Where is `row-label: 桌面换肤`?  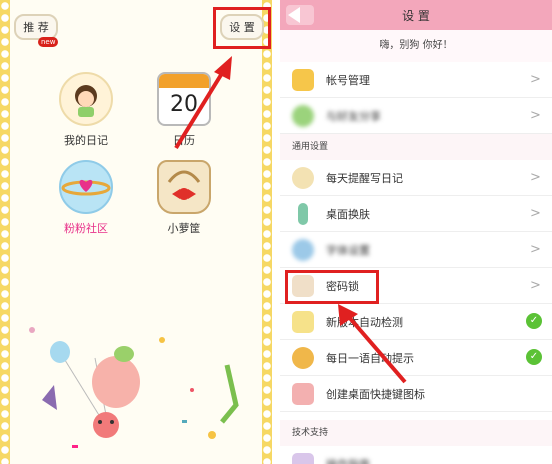
row-label: 桌面换肤 is located at coordinates (348, 214).